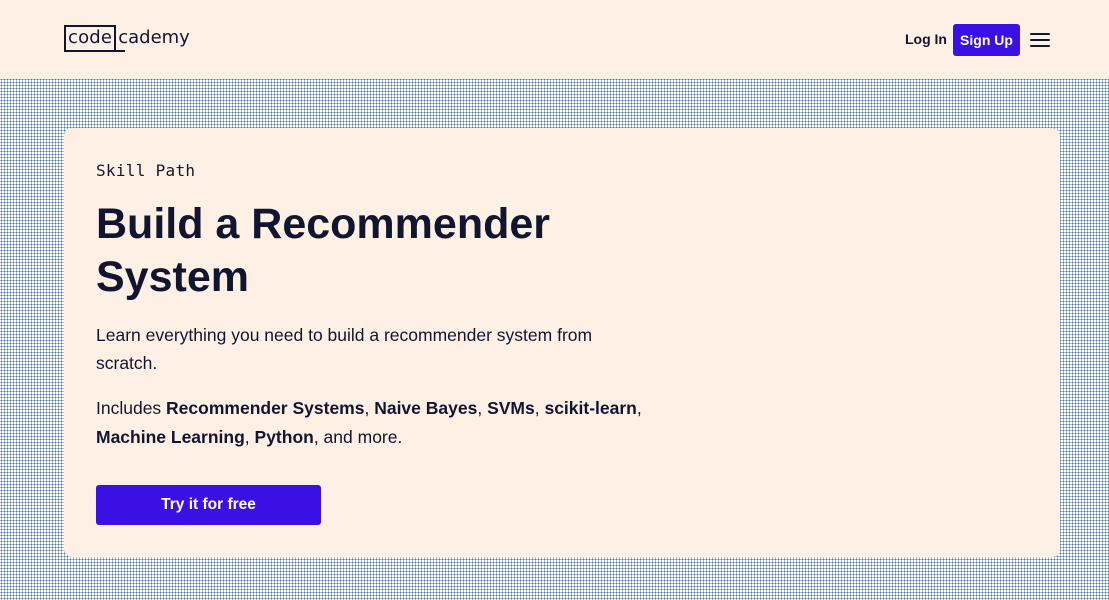 This screenshot has width=1109, height=600. I want to click on login-link: Log In, so click(926, 39).